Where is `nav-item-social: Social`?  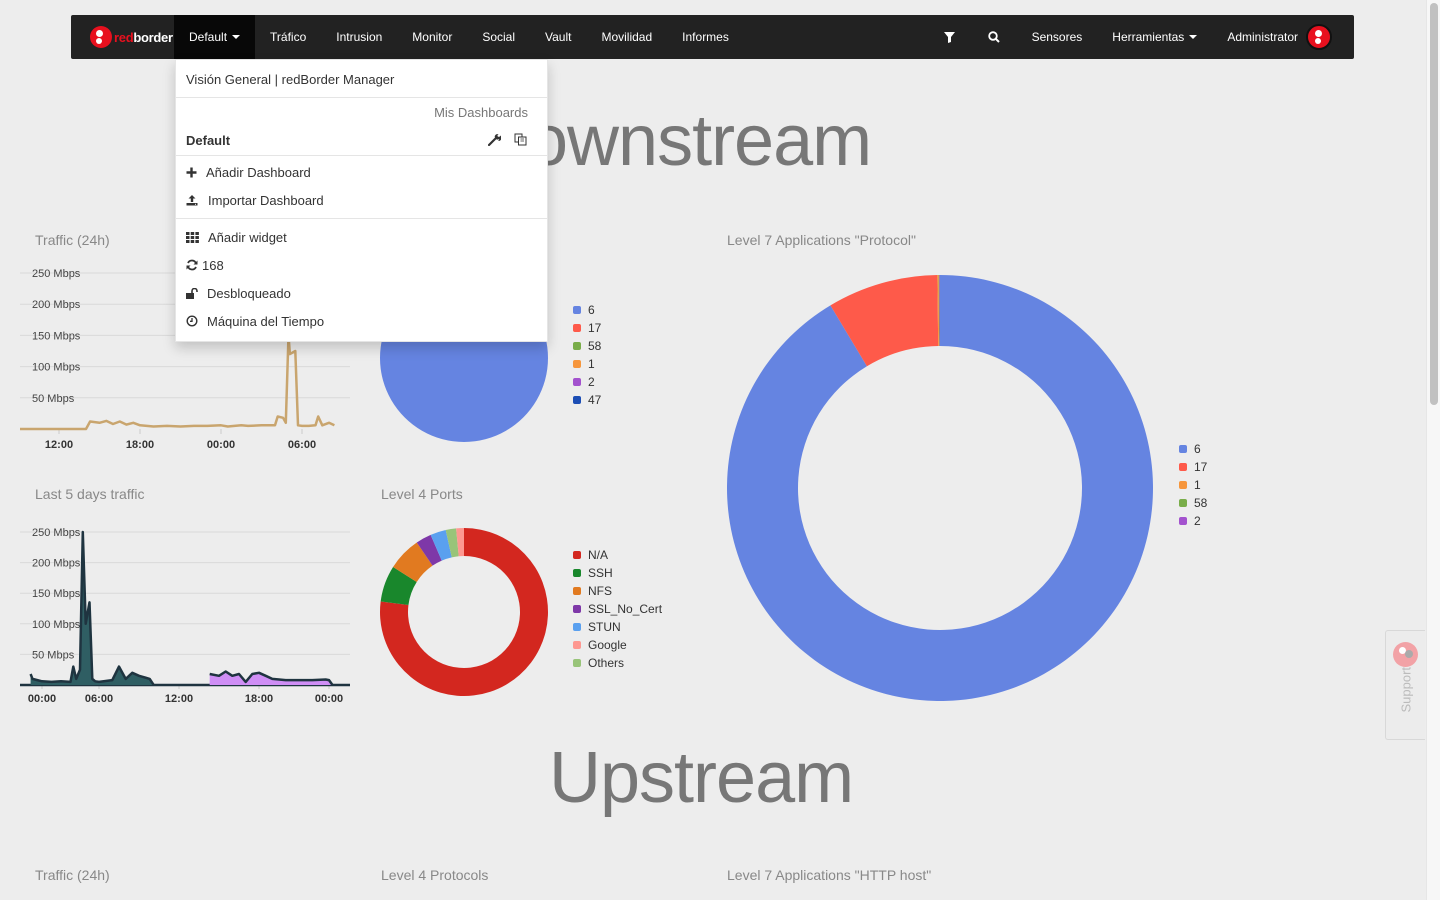 nav-item-social: Social is located at coordinates (498, 37).